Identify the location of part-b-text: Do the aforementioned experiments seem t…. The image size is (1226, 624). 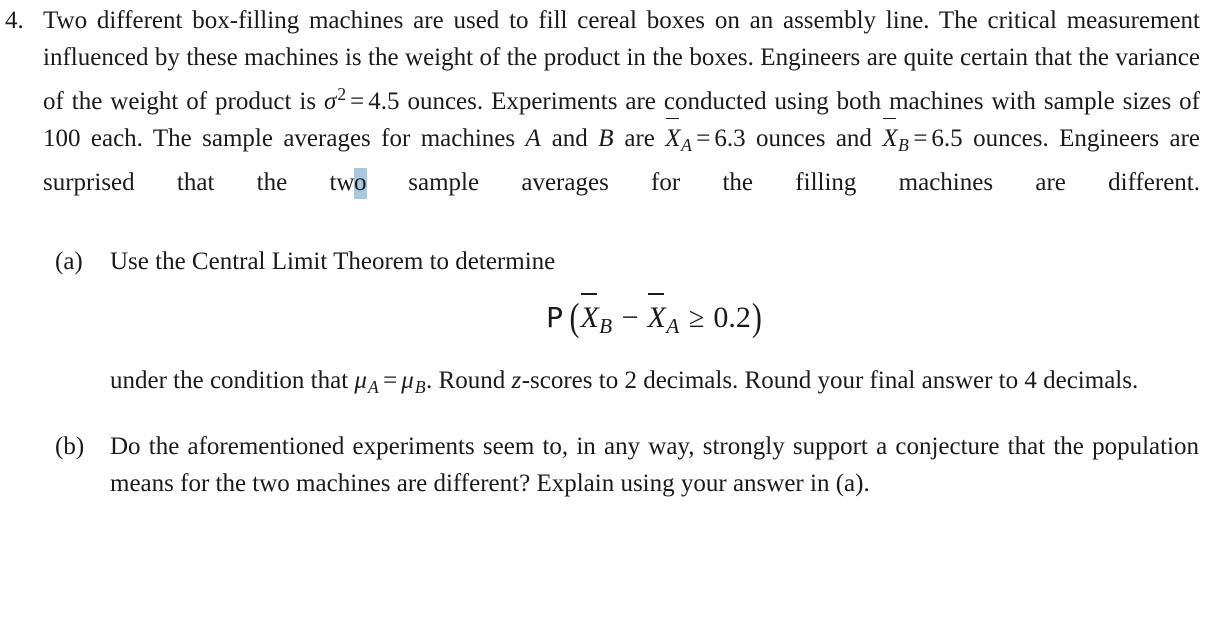
(654, 464).